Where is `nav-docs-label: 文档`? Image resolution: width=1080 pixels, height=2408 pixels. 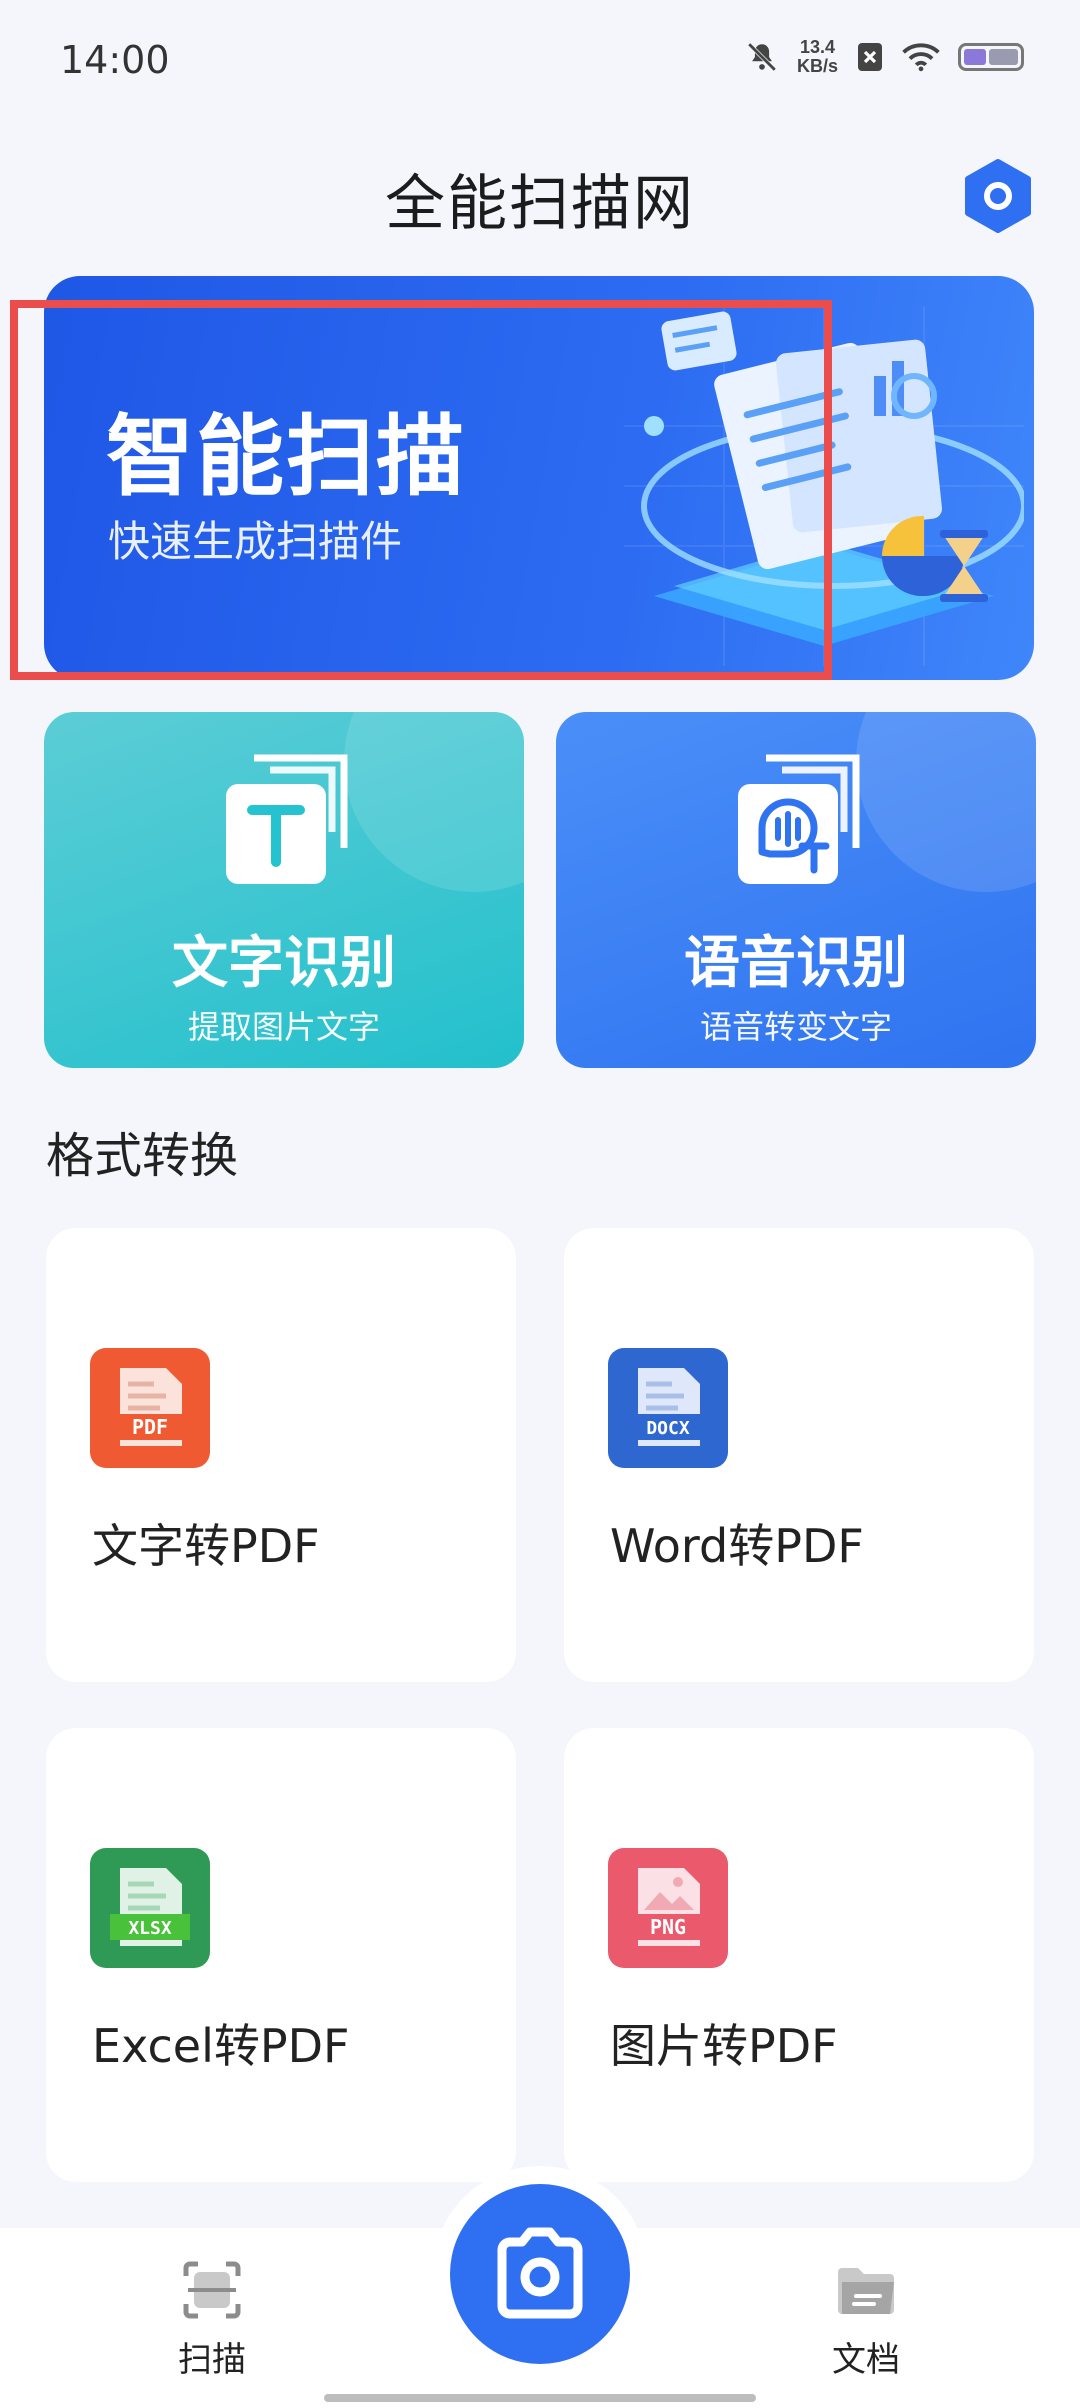 nav-docs-label: 文档 is located at coordinates (866, 2360).